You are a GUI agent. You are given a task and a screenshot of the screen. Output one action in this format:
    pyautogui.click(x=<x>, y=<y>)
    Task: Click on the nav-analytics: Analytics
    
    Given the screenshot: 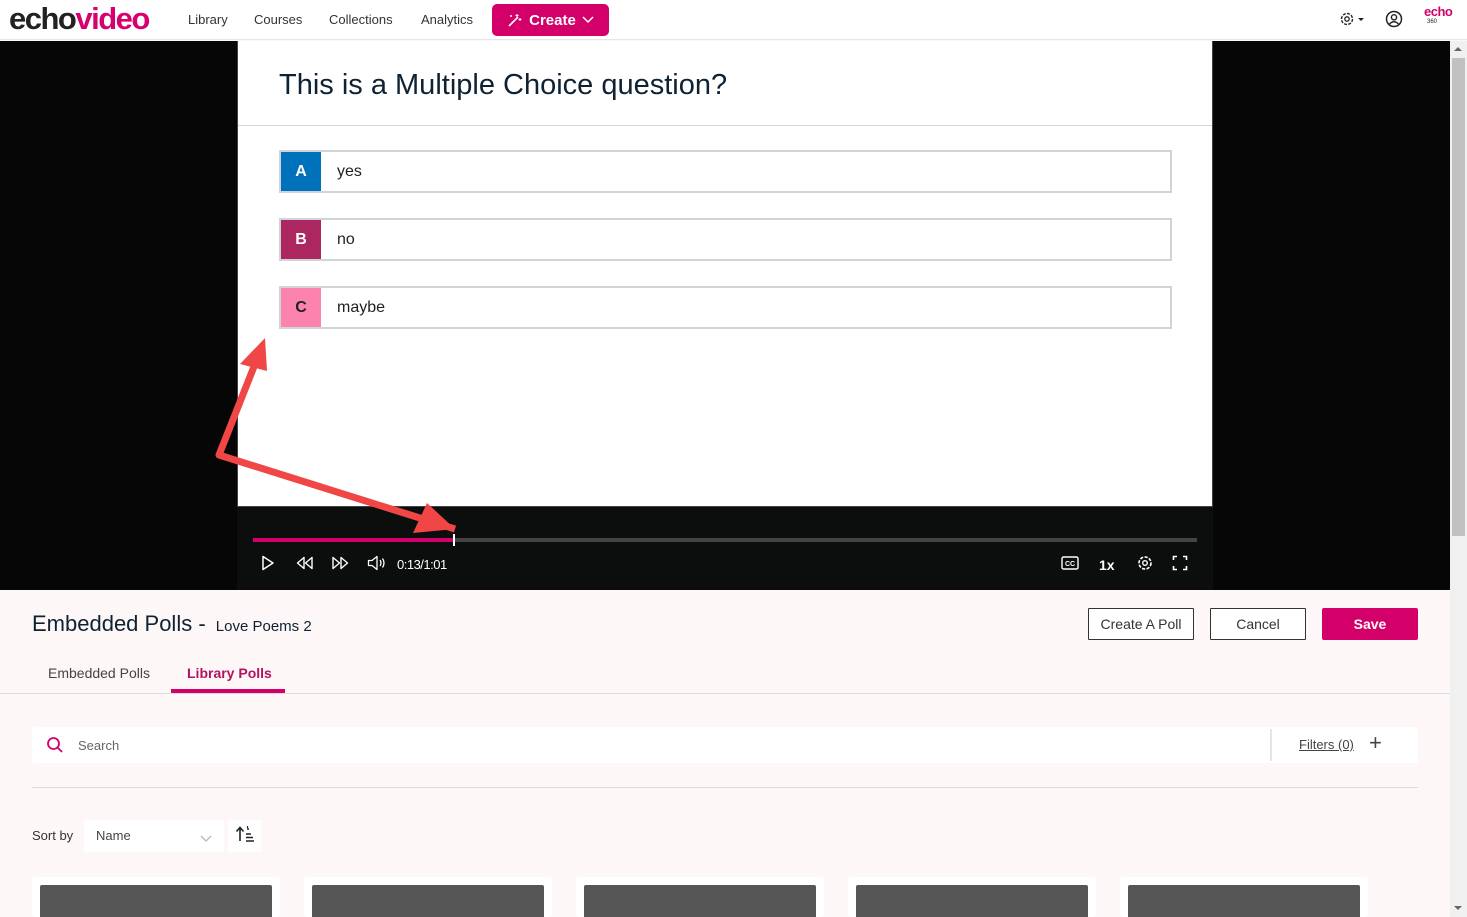 What is the action you would take?
    pyautogui.click(x=447, y=19)
    